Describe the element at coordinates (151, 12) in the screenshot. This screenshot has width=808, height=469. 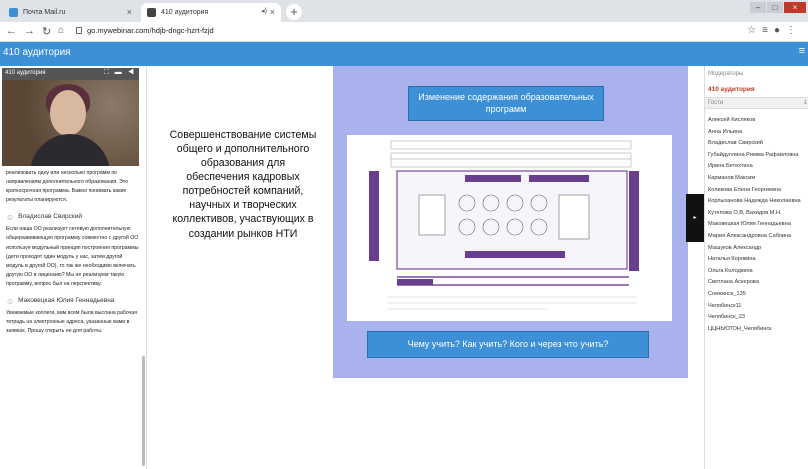
I see `webinar-icon` at that location.